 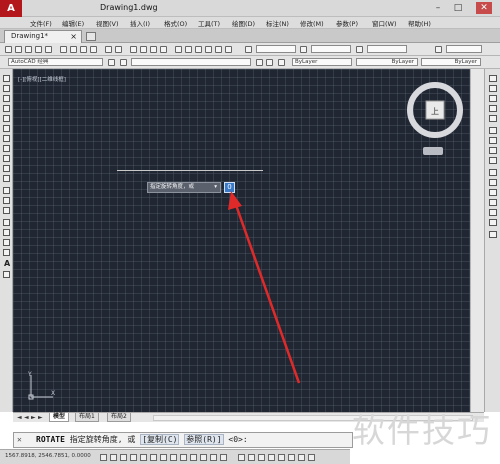 What do you see at coordinates (163, 457) in the screenshot?
I see `otrack-icon` at bounding box center [163, 457].